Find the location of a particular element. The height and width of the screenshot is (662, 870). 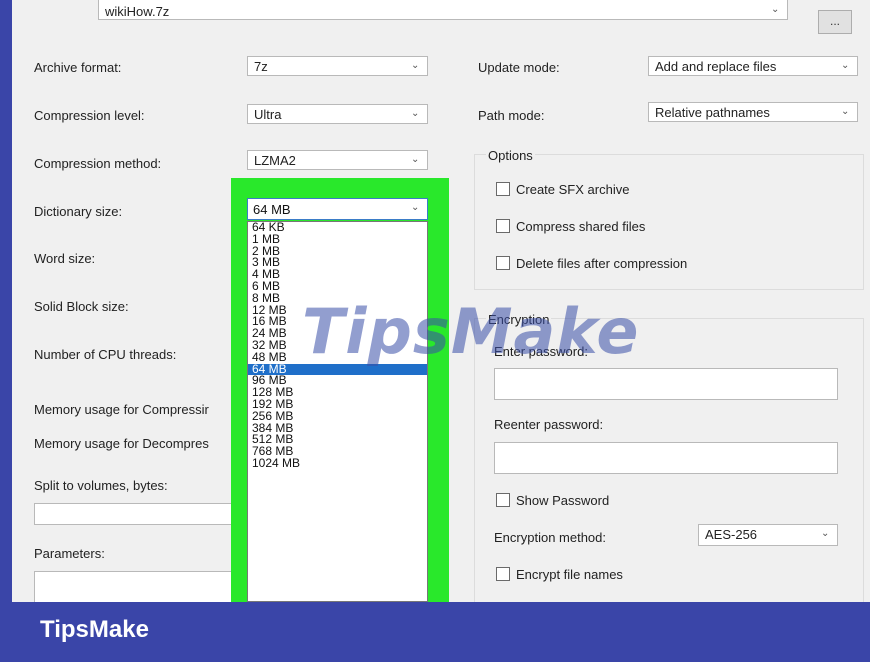

compress-shared-label: Compress shared files is located at coordinates (580, 226).